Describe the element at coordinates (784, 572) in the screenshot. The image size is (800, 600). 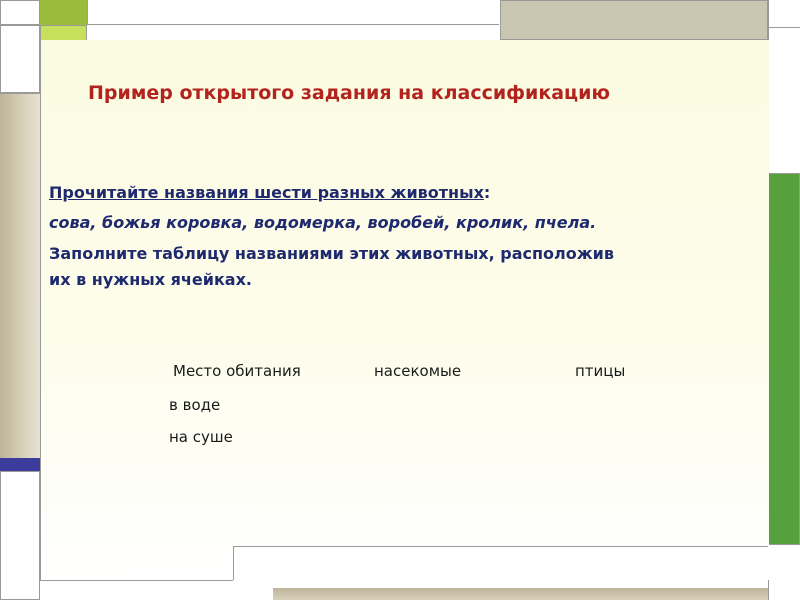
I see `frame-block-right-bottom` at that location.